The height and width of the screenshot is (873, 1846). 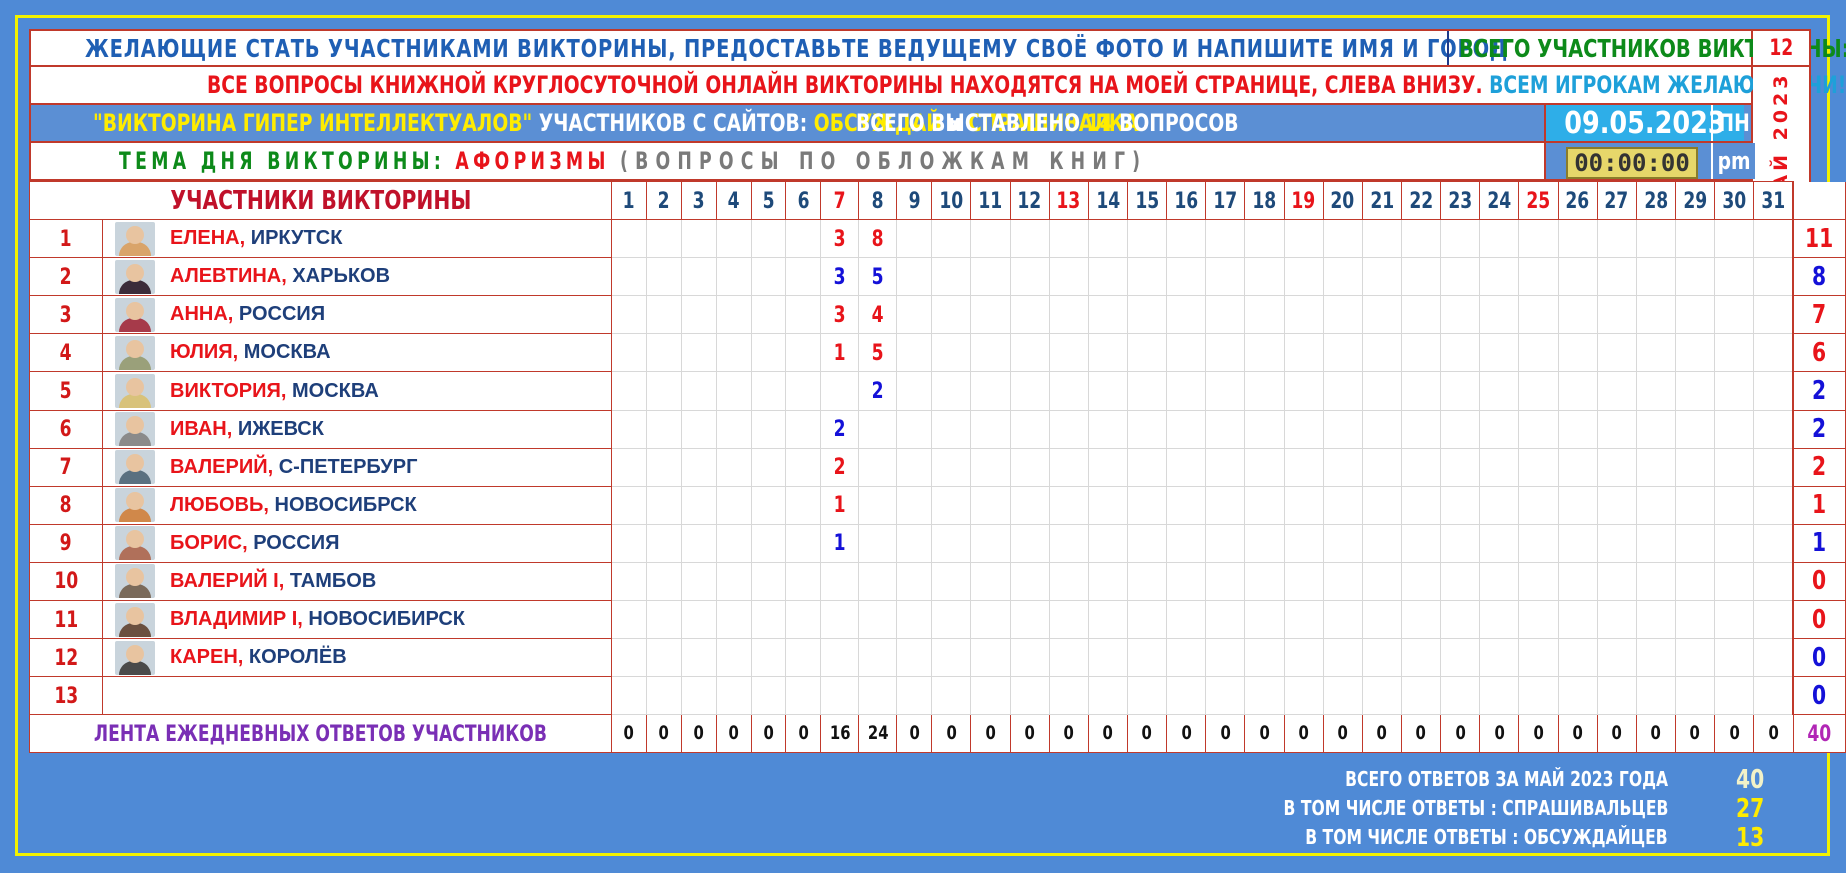 I want to click on day-header-6: 6, so click(x=803, y=200).